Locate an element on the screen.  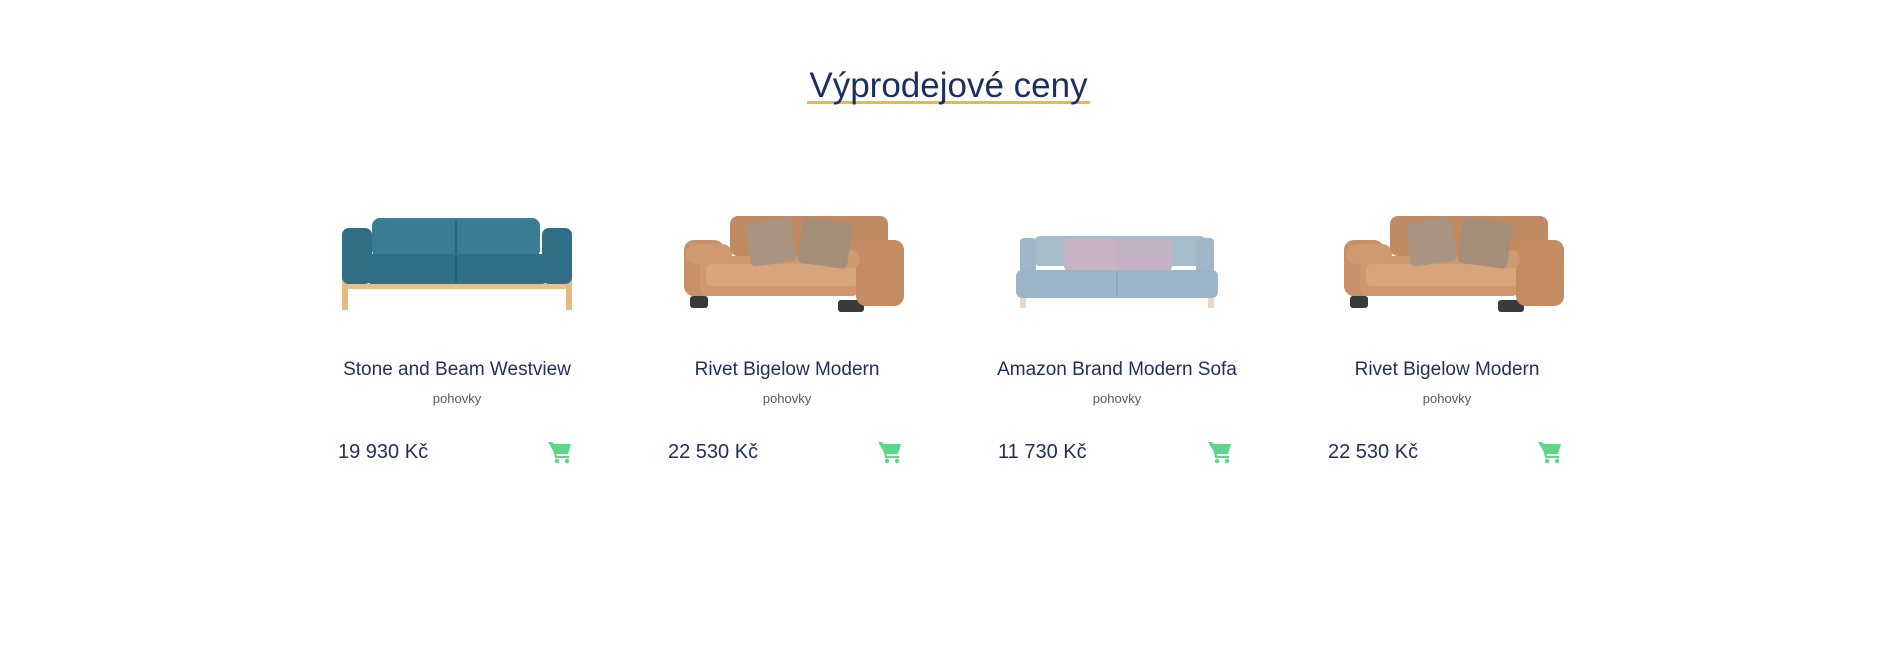
teal-sofa-image-svg is located at coordinates (457, 264).